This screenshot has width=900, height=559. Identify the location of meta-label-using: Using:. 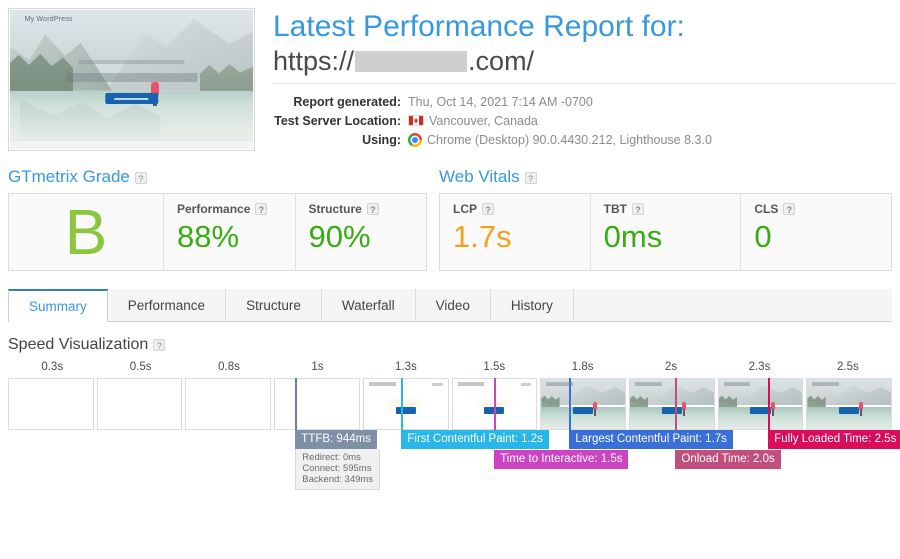
(381, 139).